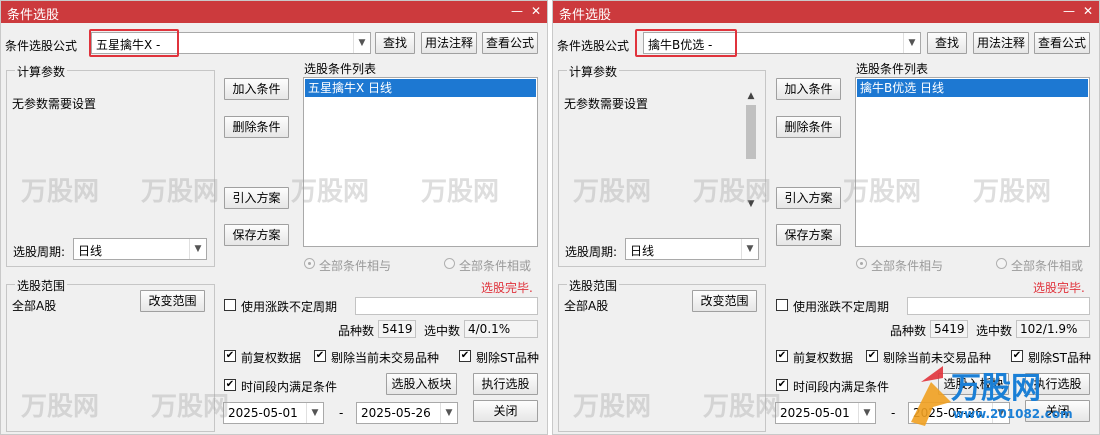 The height and width of the screenshot is (435, 1100). Describe the element at coordinates (41, 285) in the screenshot. I see `range-group-title: 选股范围` at that location.